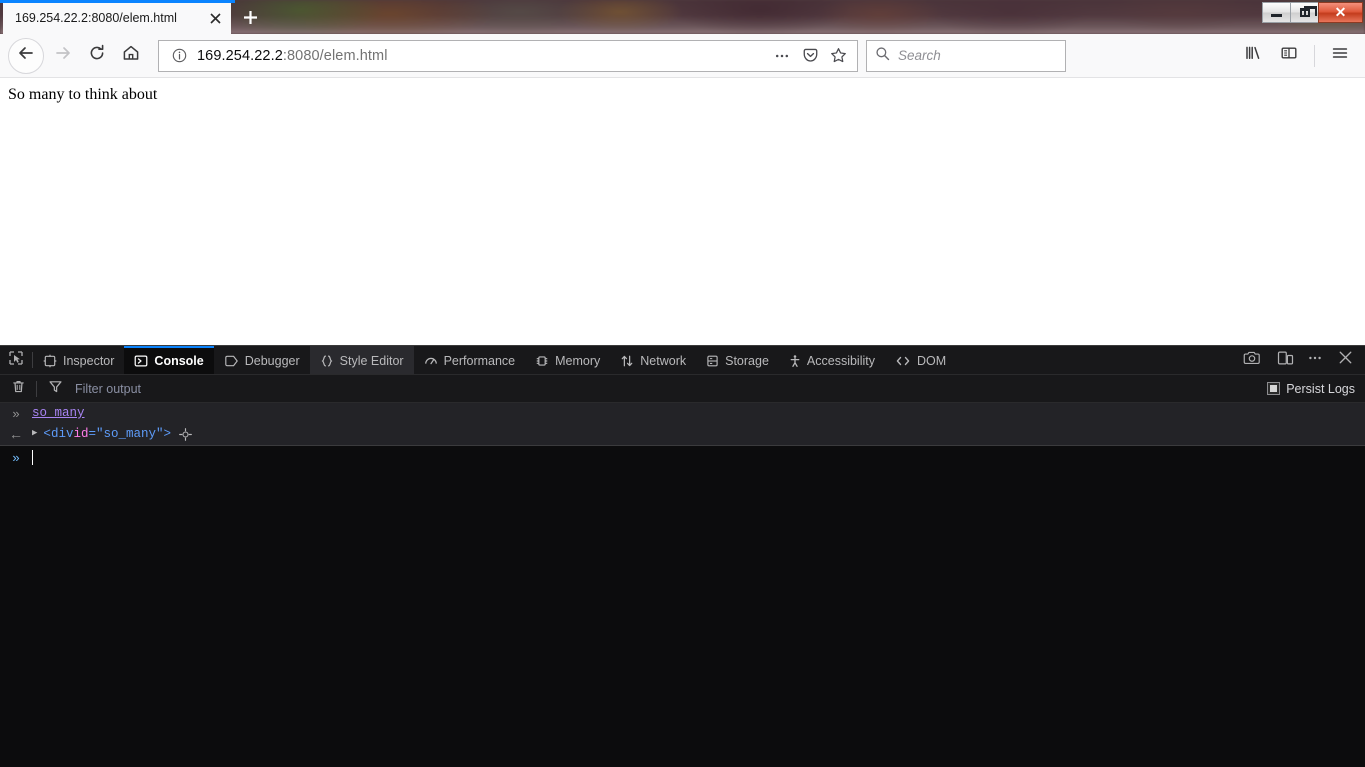 Image resolution: width=1365 pixels, height=767 pixels. What do you see at coordinates (1316, 389) in the screenshot?
I see `persist-logs-control: Persist Logs` at bounding box center [1316, 389].